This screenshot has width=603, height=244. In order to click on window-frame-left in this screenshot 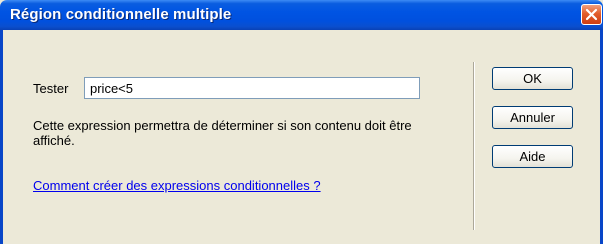, I will do `click(1, 137)`.